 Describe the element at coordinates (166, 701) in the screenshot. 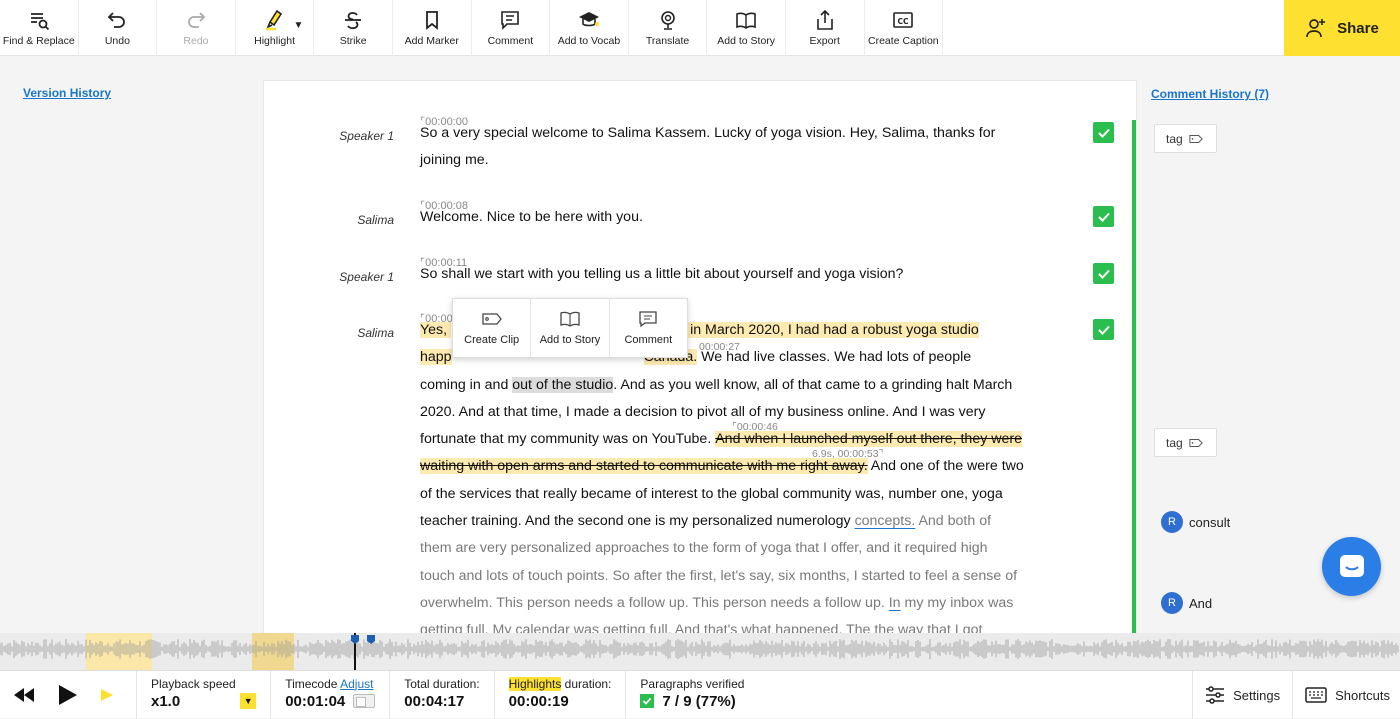

I see `playback-speed-value: x1.0` at that location.